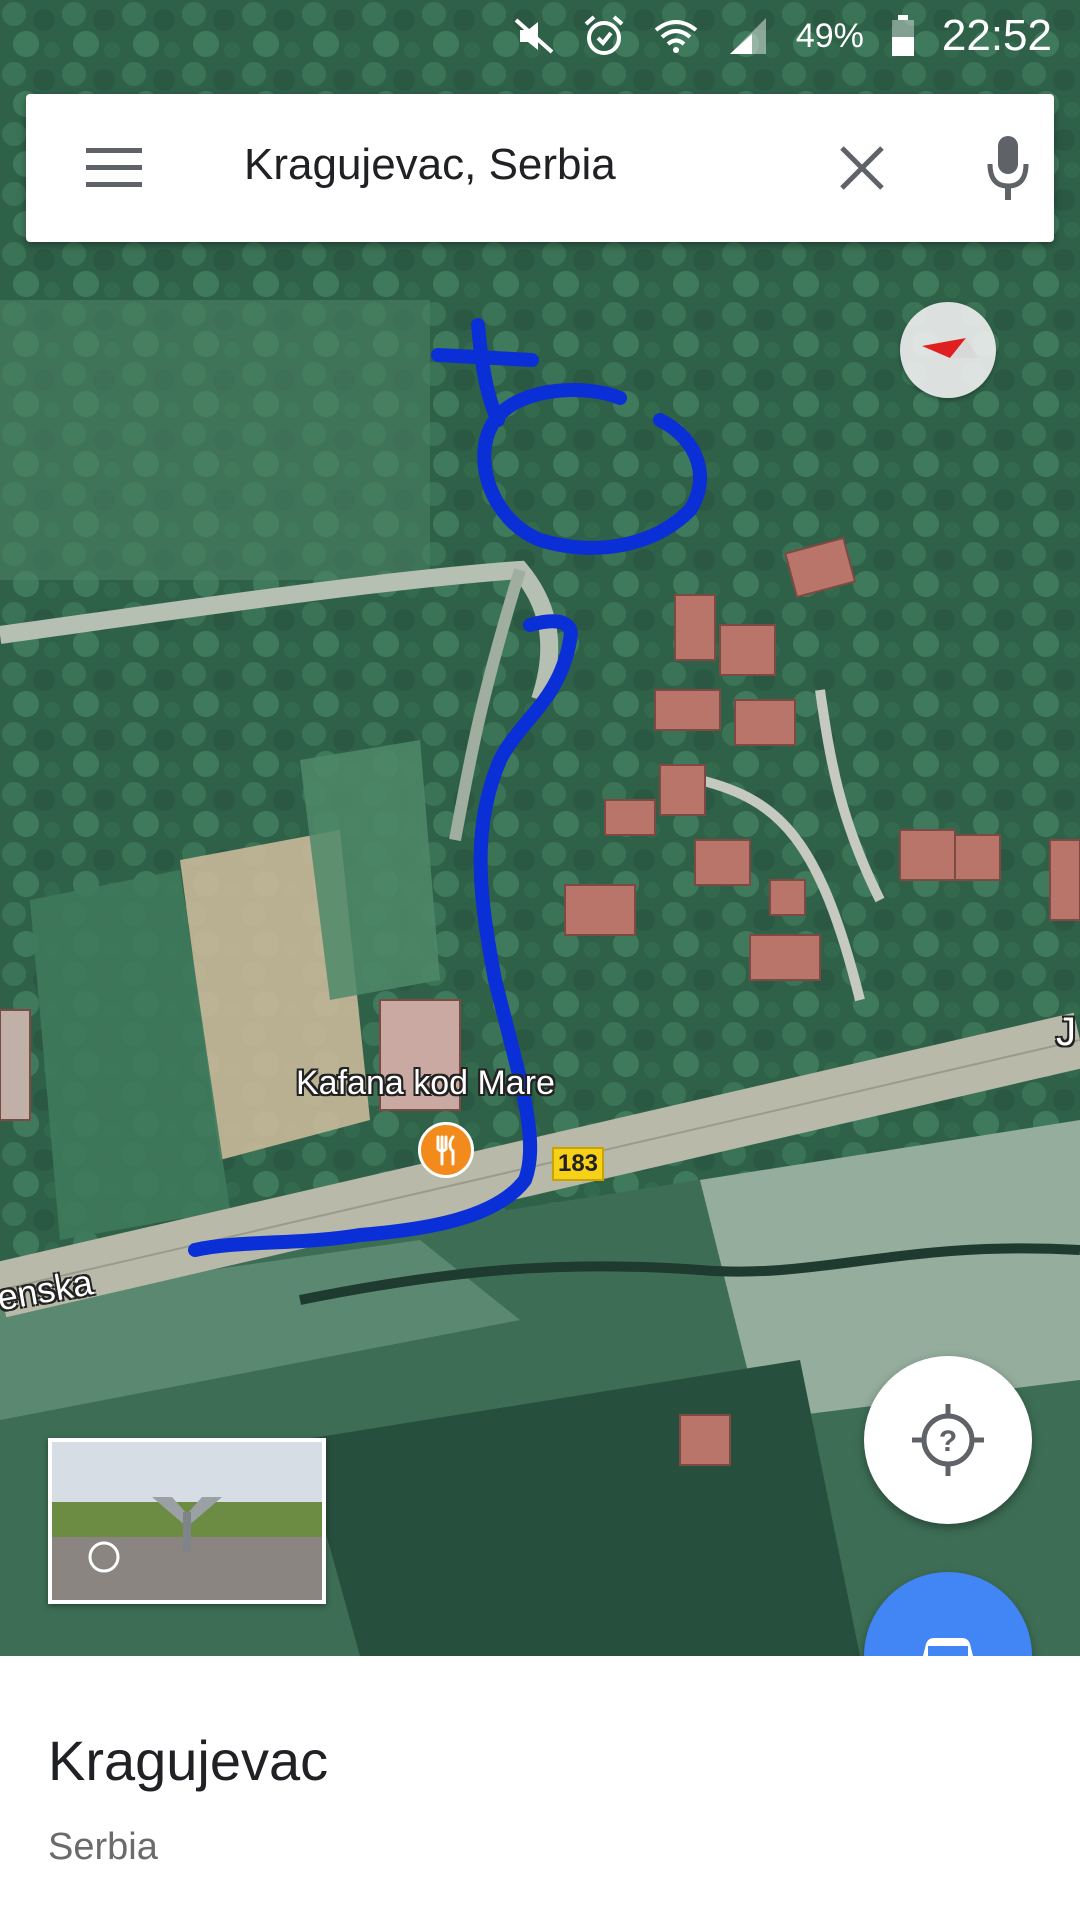 The width and height of the screenshot is (1080, 1920). I want to click on place-subtitle: Serbia, so click(103, 1847).